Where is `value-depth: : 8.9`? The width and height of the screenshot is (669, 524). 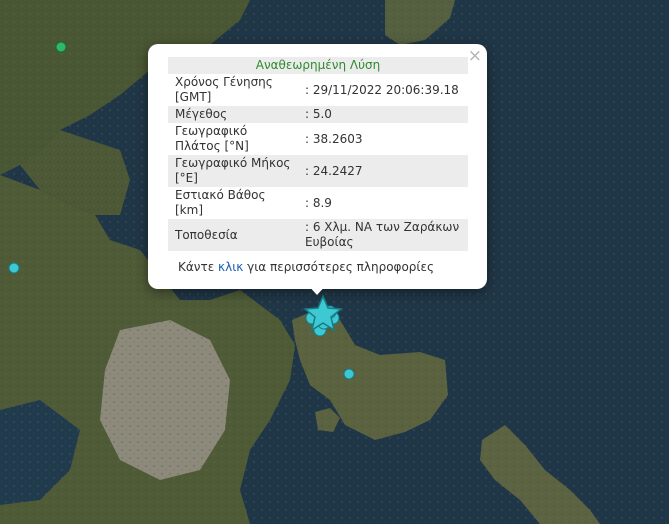 value-depth: : 8.9 is located at coordinates (318, 202).